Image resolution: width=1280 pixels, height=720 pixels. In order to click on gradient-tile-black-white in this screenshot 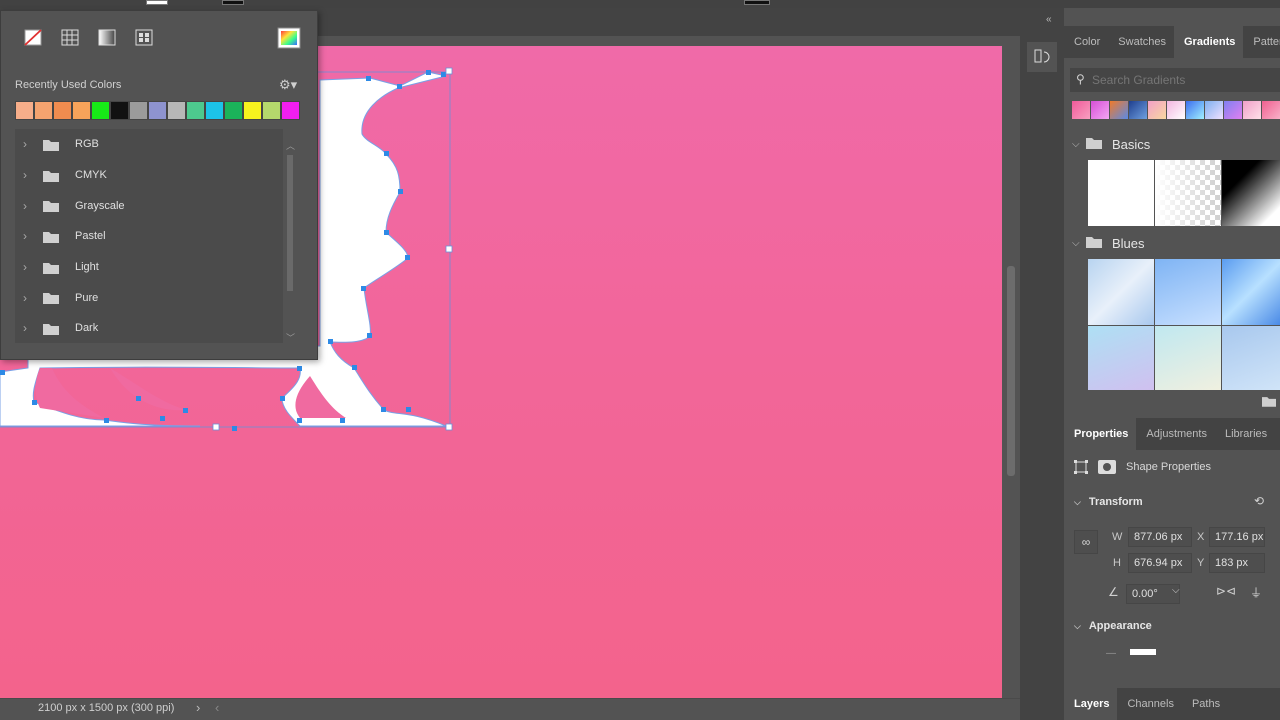, I will do `click(1251, 193)`.